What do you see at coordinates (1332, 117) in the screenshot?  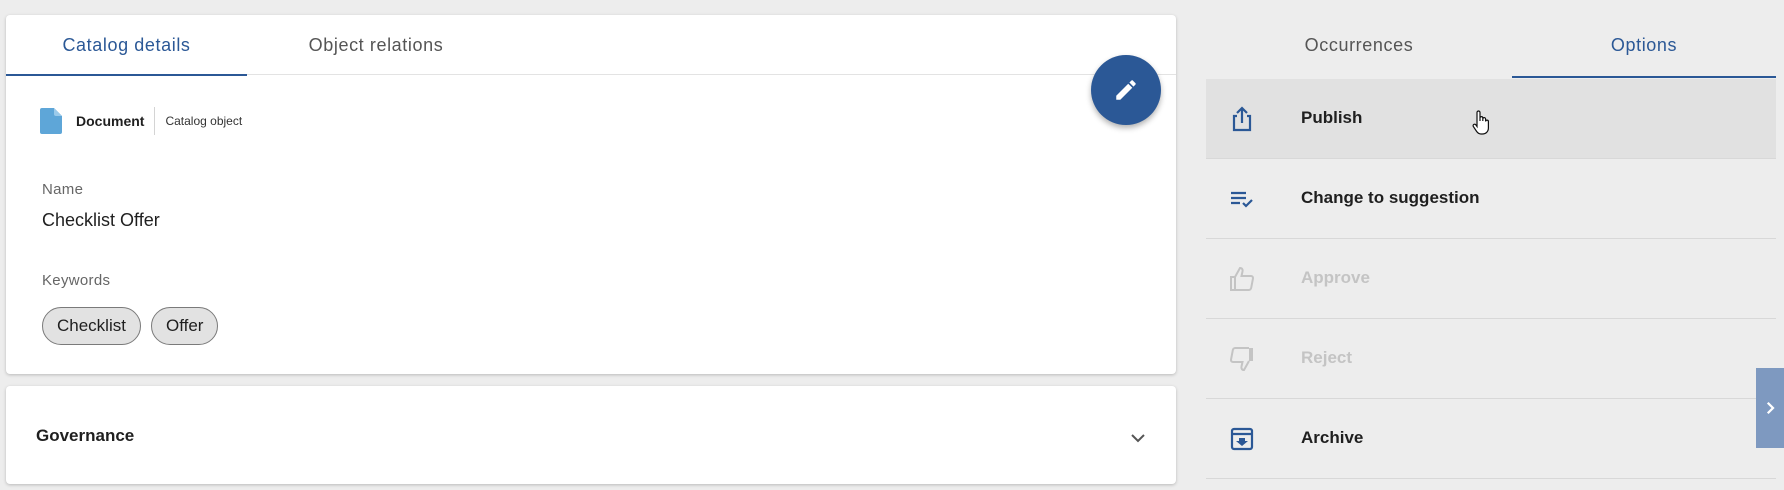 I see `option-label: Publish` at bounding box center [1332, 117].